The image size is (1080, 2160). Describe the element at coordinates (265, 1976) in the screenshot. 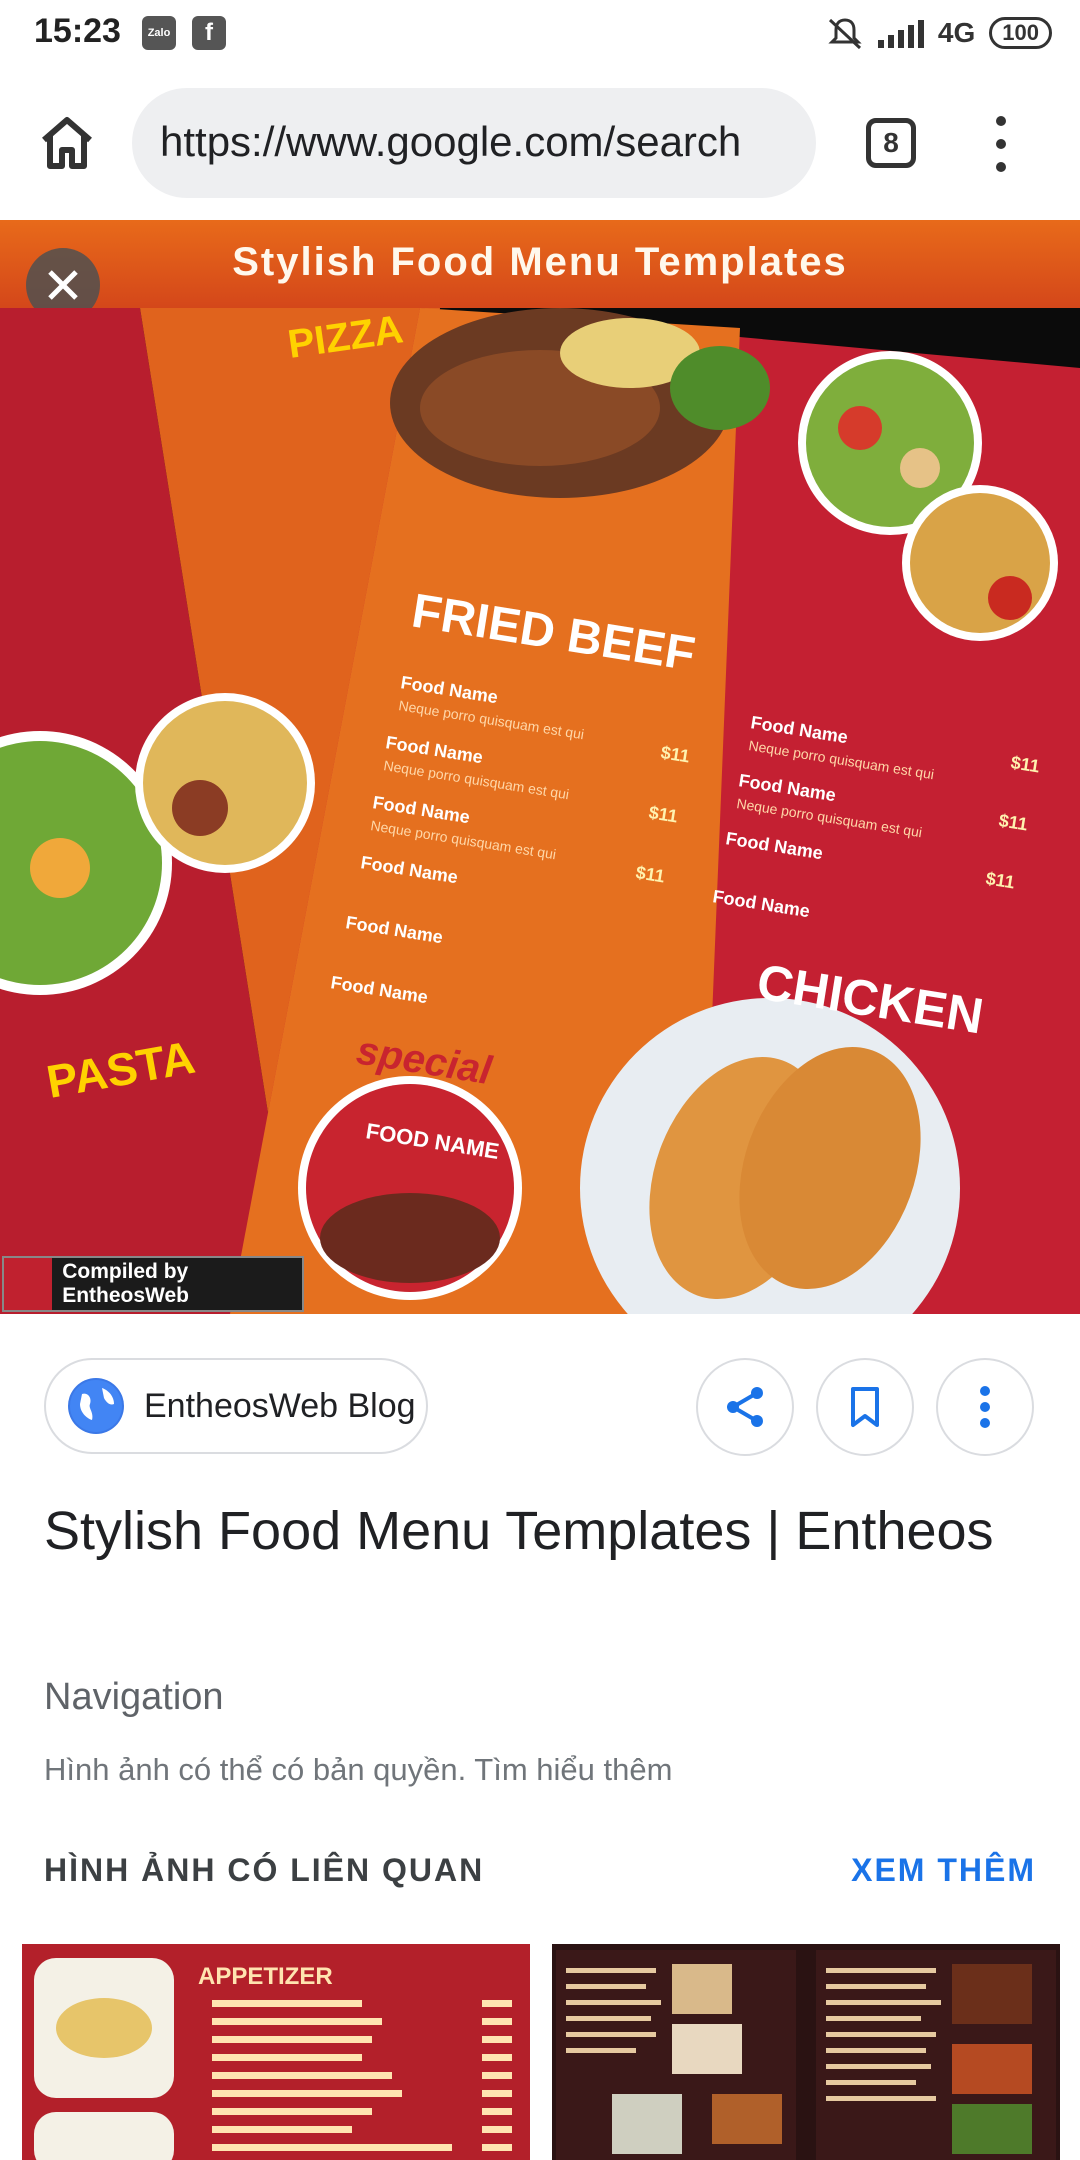

I see `thumb-heading: APPETIZER` at that location.